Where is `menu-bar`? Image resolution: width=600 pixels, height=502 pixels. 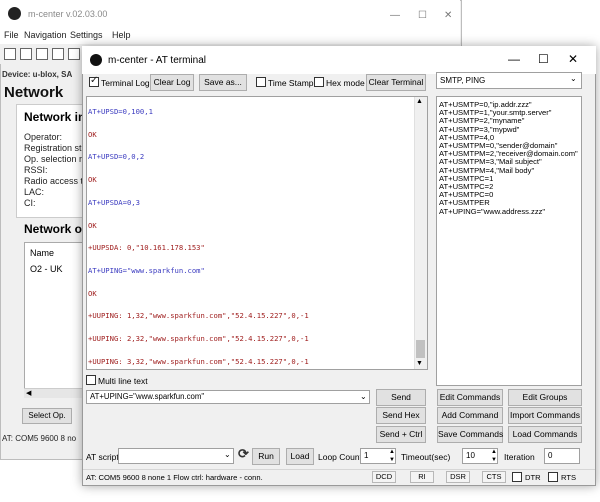
menu-bar is located at coordinates (230, 36).